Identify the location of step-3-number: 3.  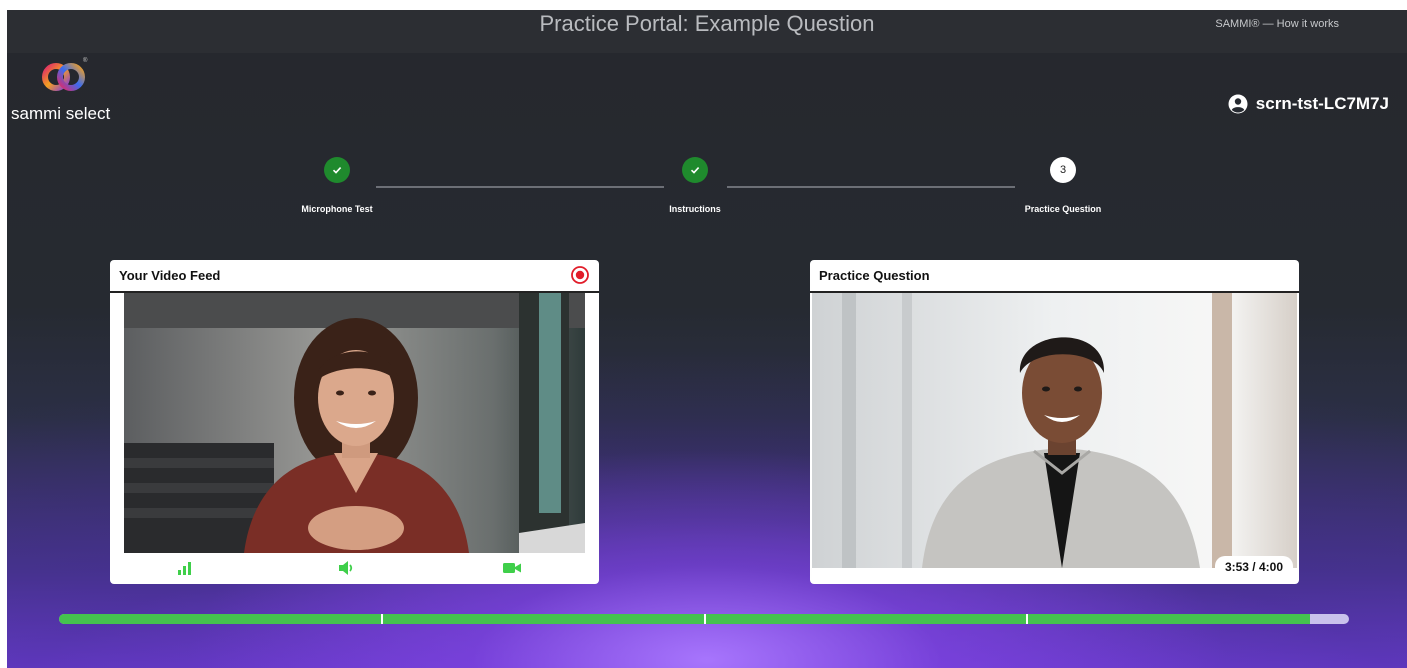
(1063, 170).